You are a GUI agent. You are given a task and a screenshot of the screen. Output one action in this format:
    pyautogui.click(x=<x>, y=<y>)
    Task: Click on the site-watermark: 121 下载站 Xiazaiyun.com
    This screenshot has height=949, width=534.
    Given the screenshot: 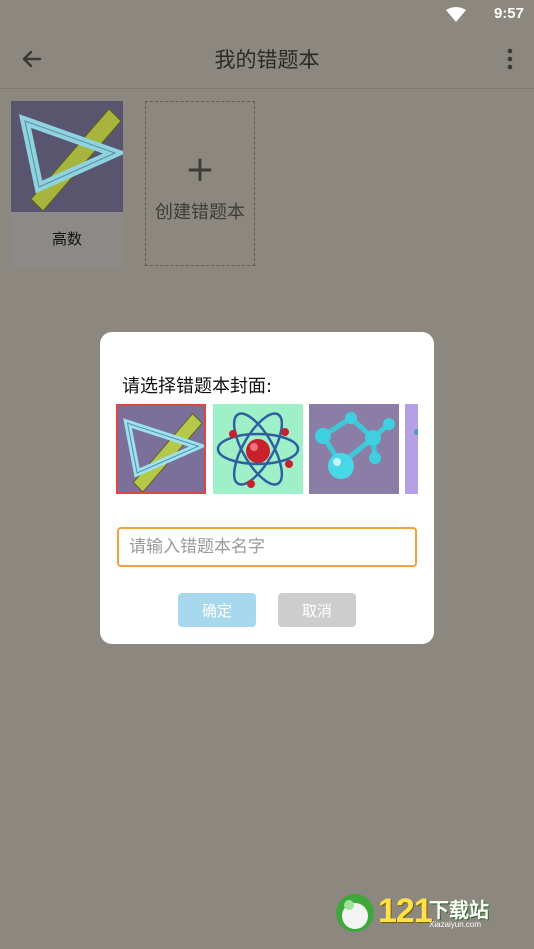 What is the action you would take?
    pyautogui.click(x=424, y=915)
    